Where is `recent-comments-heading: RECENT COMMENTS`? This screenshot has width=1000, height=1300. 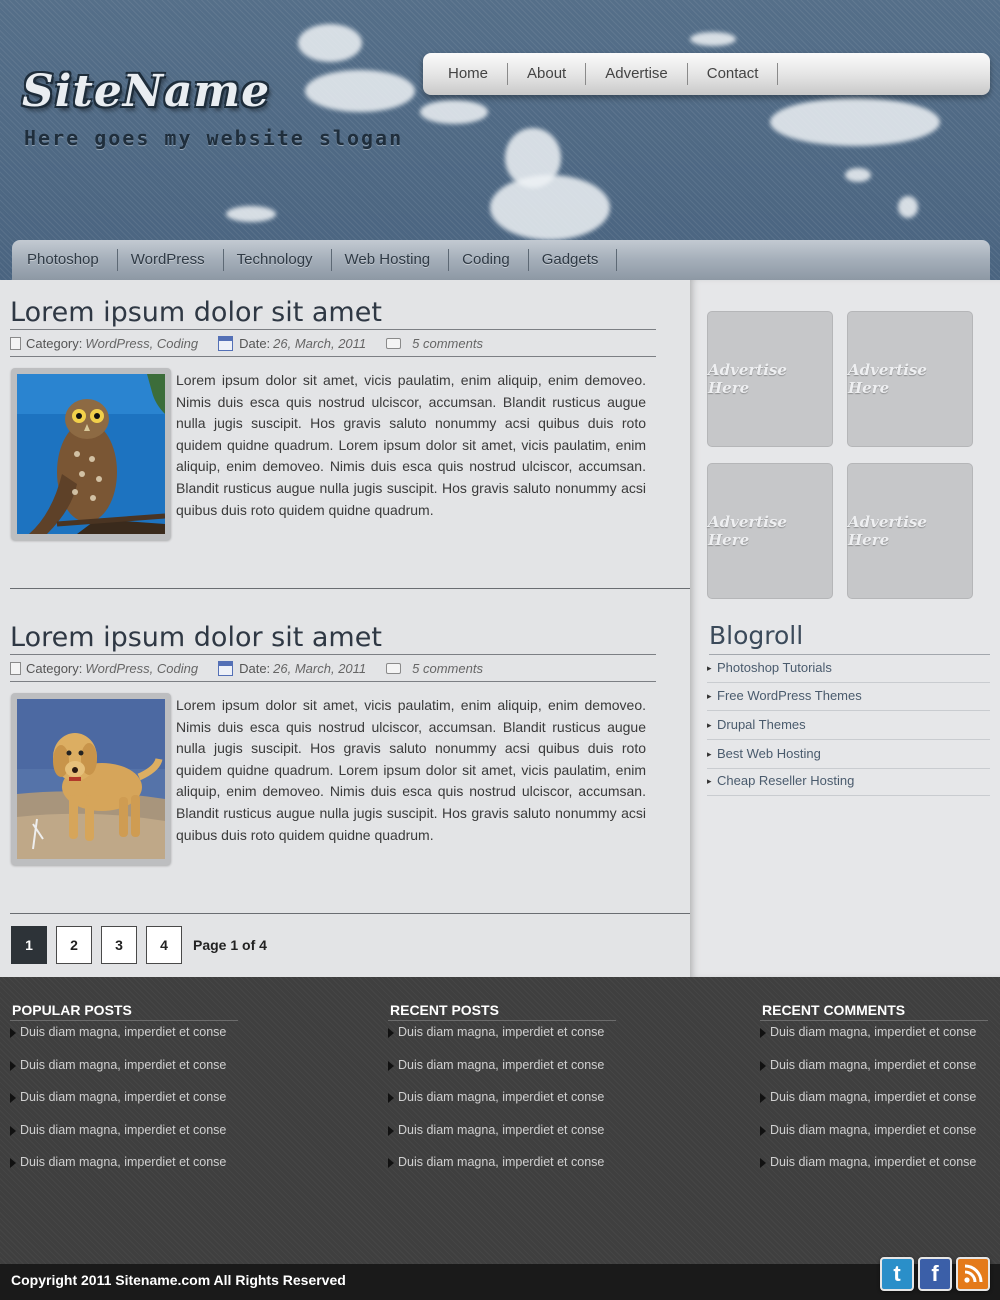 recent-comments-heading: RECENT COMMENTS is located at coordinates (874, 1010).